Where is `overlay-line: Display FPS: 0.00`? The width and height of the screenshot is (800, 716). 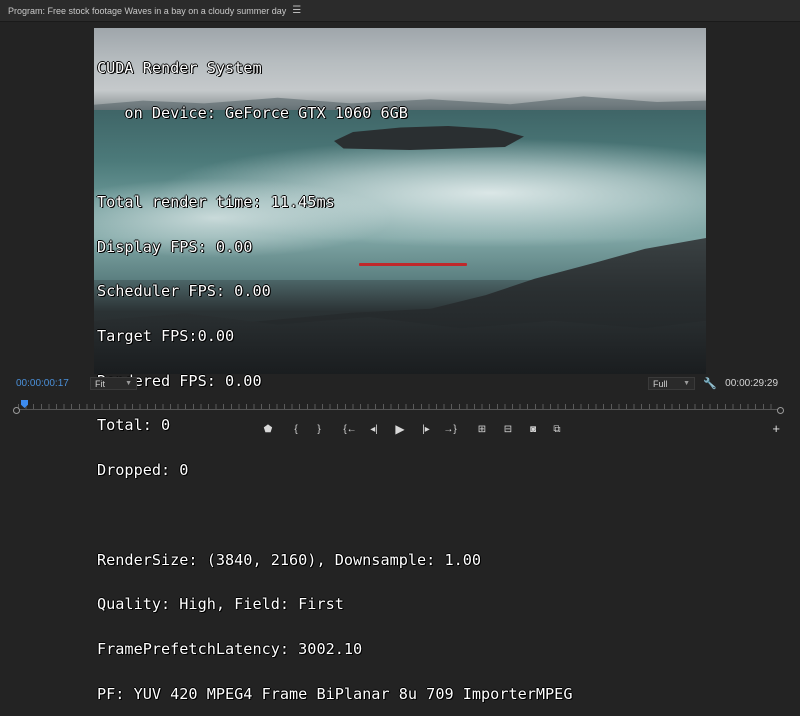
overlay-line: Display FPS: 0.00 is located at coordinates (175, 246).